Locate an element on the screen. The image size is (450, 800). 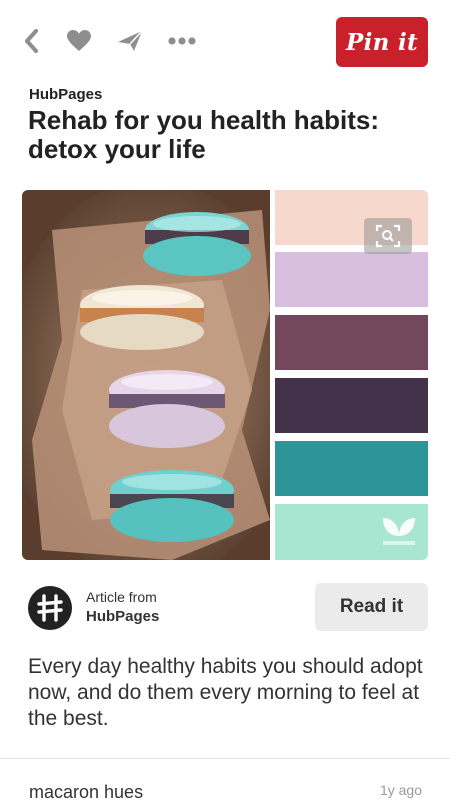
hubpages-logo-icon is located at coordinates (50, 608).